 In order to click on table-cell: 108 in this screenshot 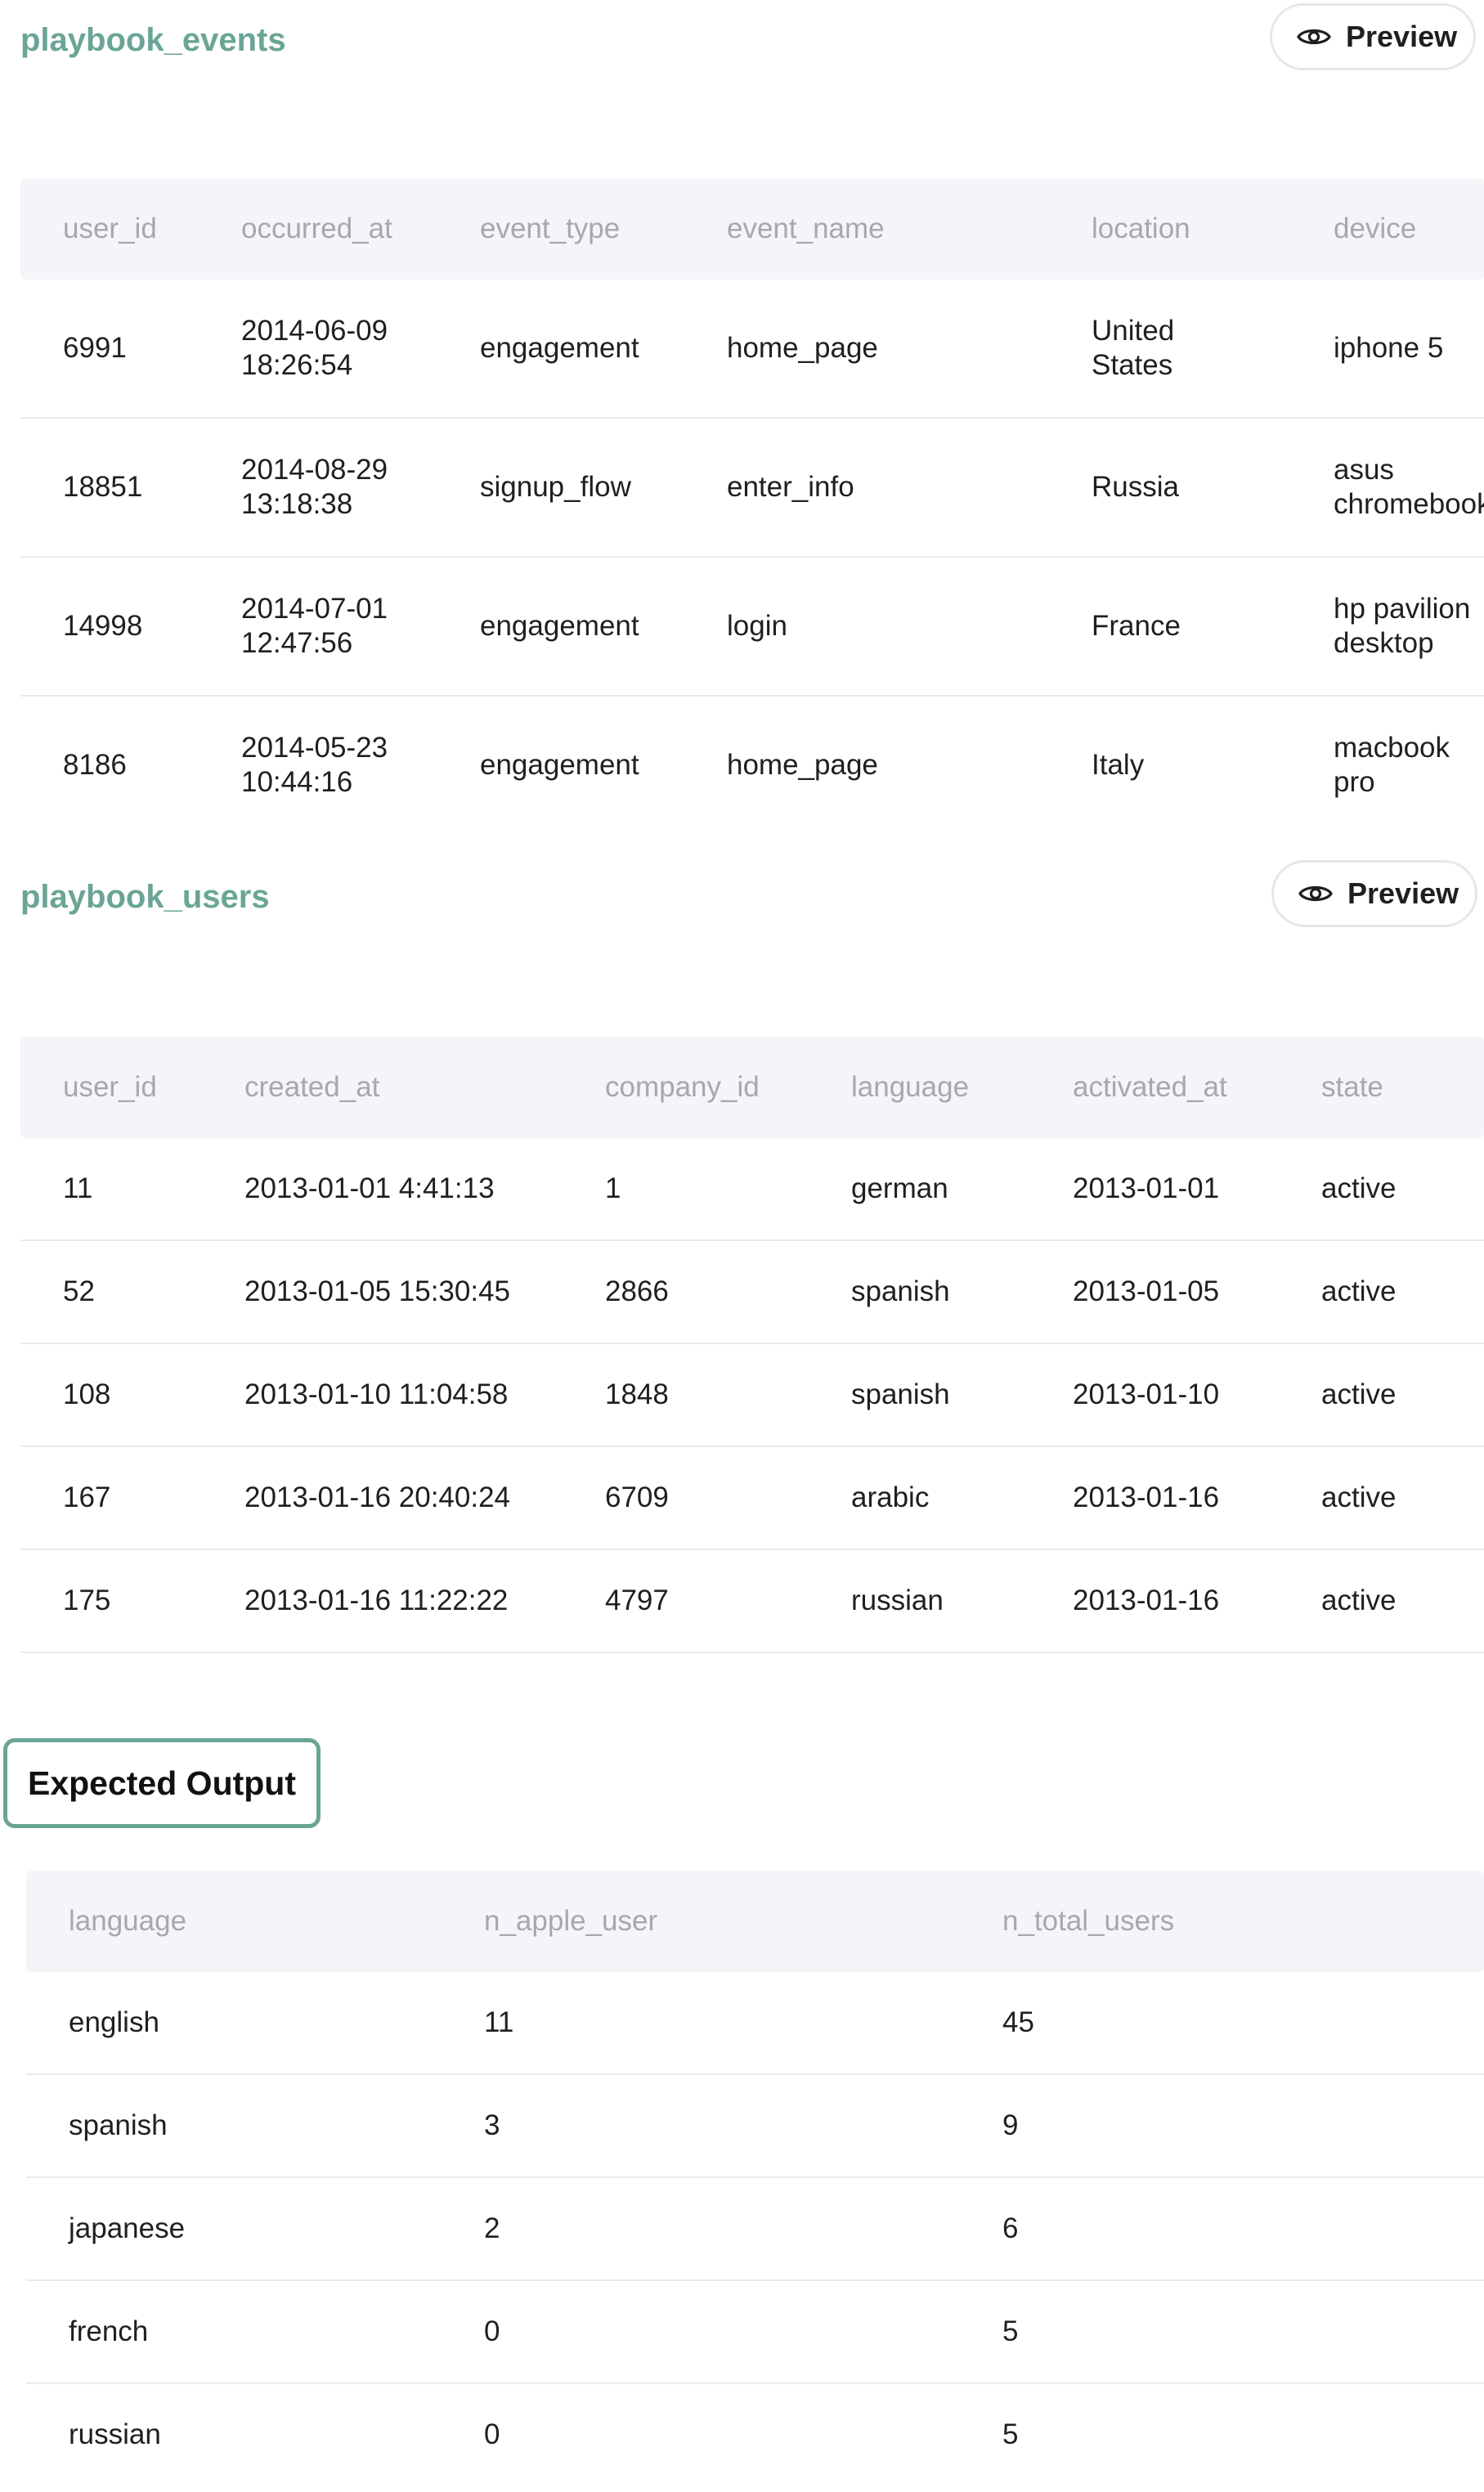, I will do `click(111, 1395)`.